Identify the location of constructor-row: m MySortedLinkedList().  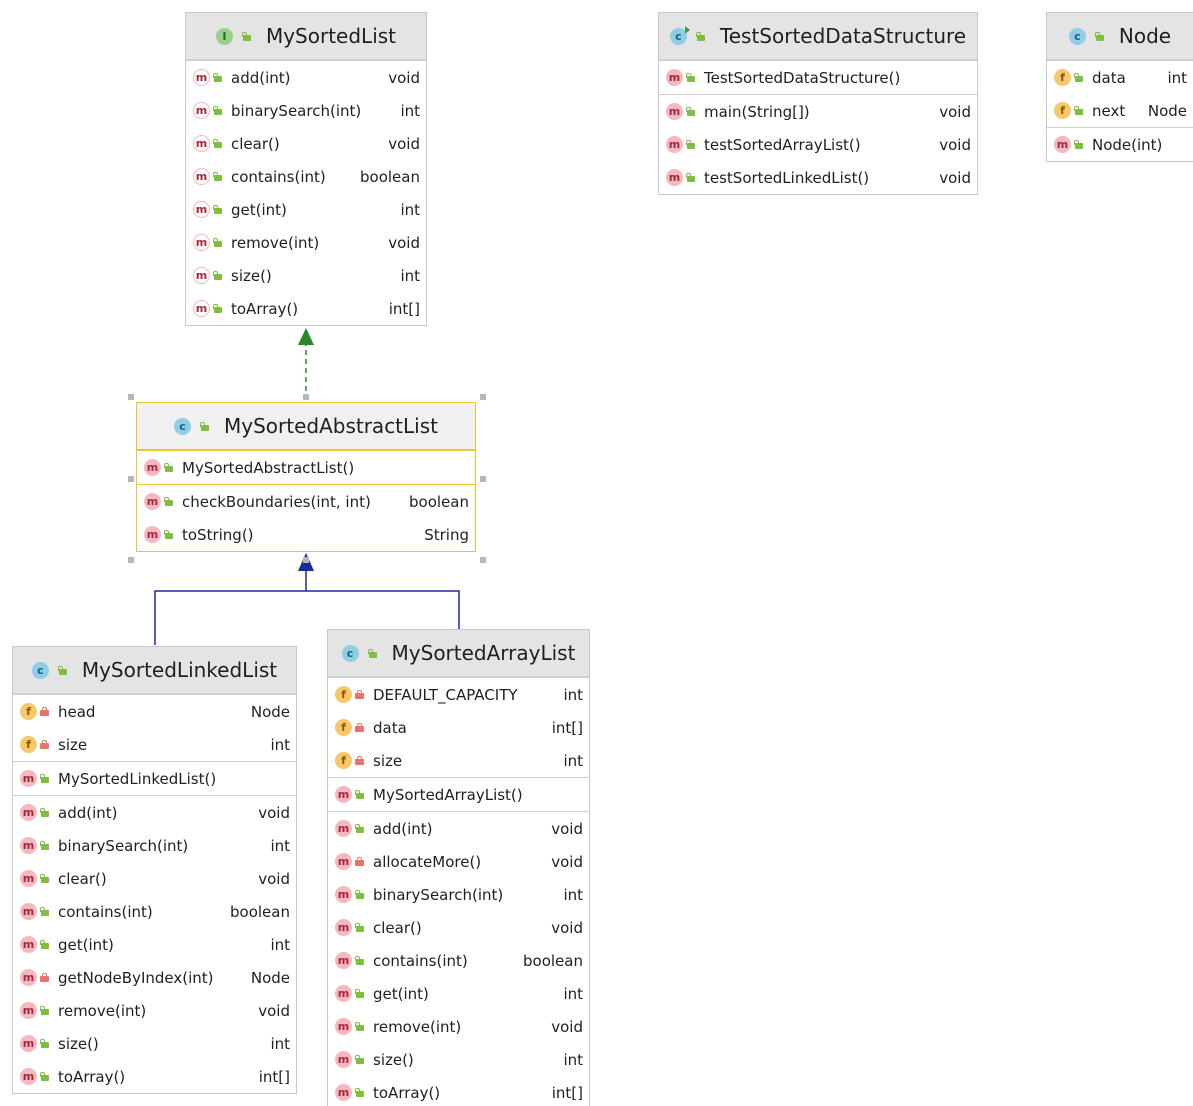
(154, 778).